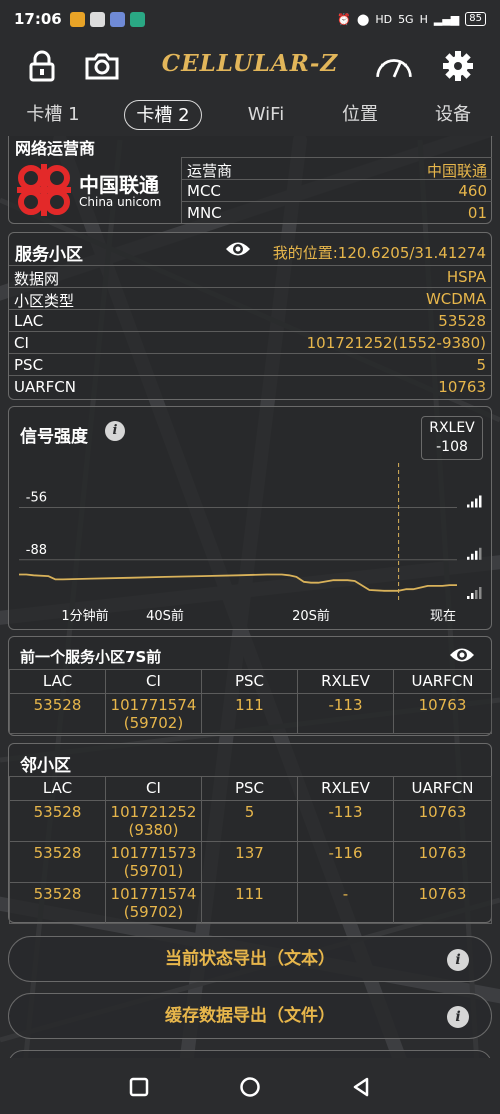 Image resolution: width=500 pixels, height=1114 pixels. Describe the element at coordinates (153, 830) in the screenshot. I see `ci-sub-value: (9380)` at that location.